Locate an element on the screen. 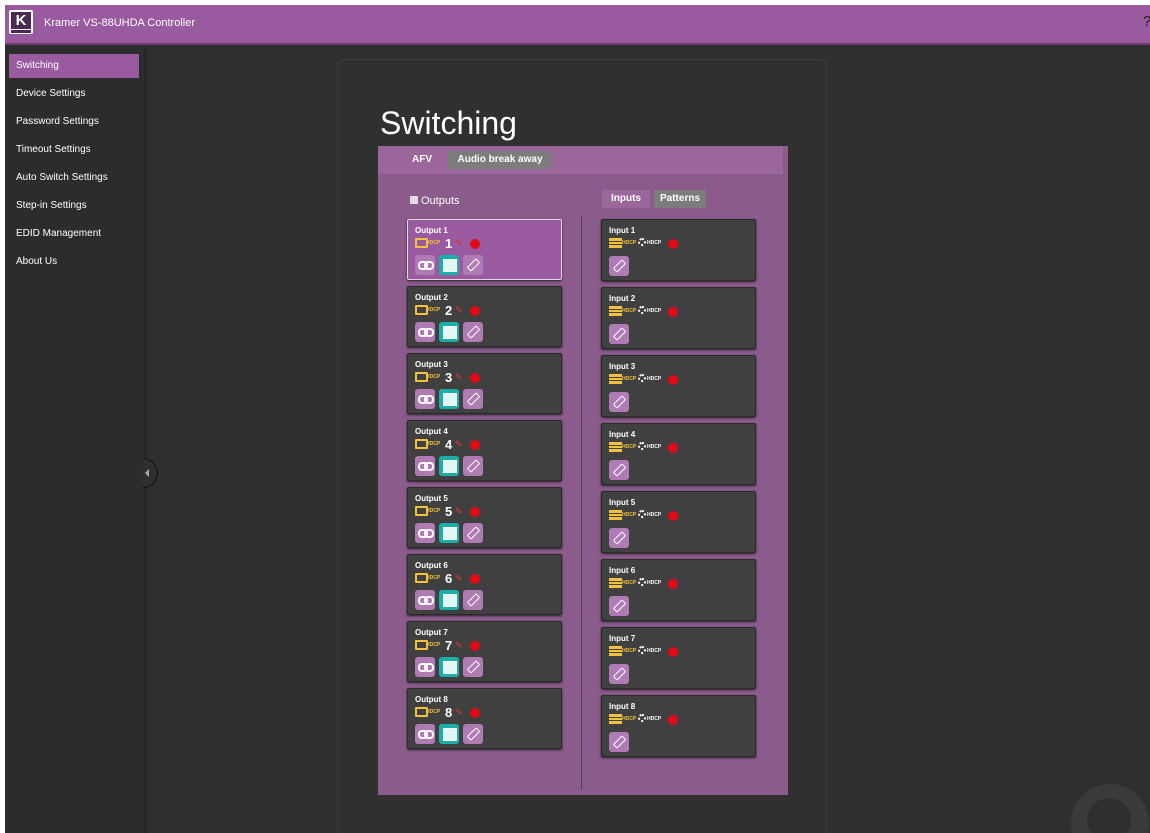 The width and height of the screenshot is (1150, 833). sidebar-item-switching: Switching is located at coordinates (74, 66).